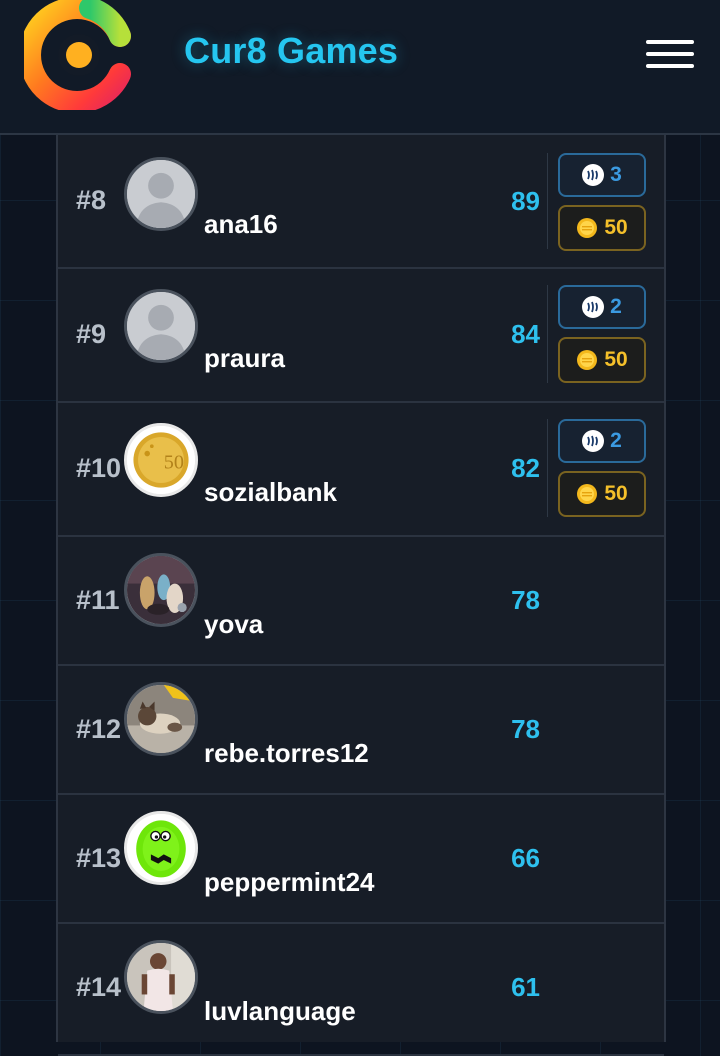 Image resolution: width=720 pixels, height=1056 pixels. Describe the element at coordinates (671, 54) in the screenshot. I see `hamburger-menu-icon` at that location.